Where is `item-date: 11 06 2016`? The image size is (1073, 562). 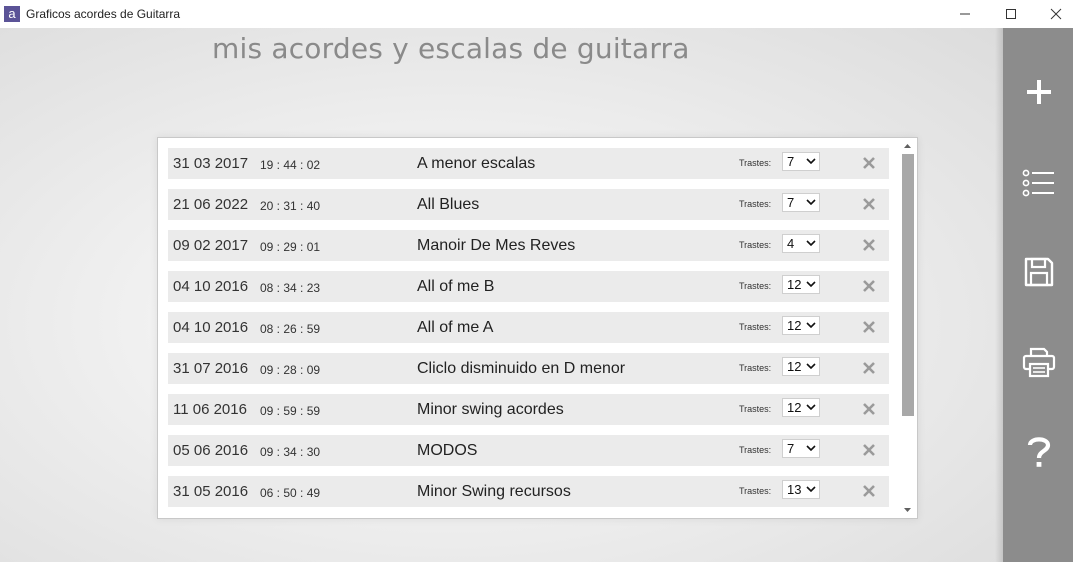 item-date: 11 06 2016 is located at coordinates (210, 409).